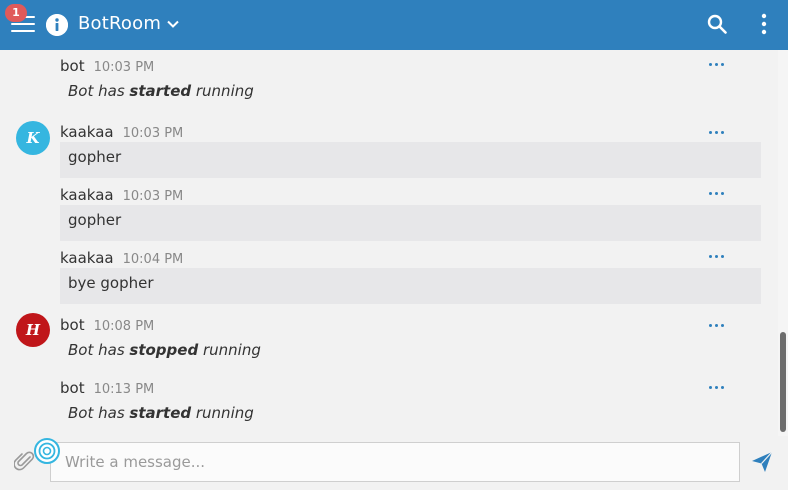 This screenshot has width=788, height=490. Describe the element at coordinates (764, 24) in the screenshot. I see `kebab-menu-icon` at that location.